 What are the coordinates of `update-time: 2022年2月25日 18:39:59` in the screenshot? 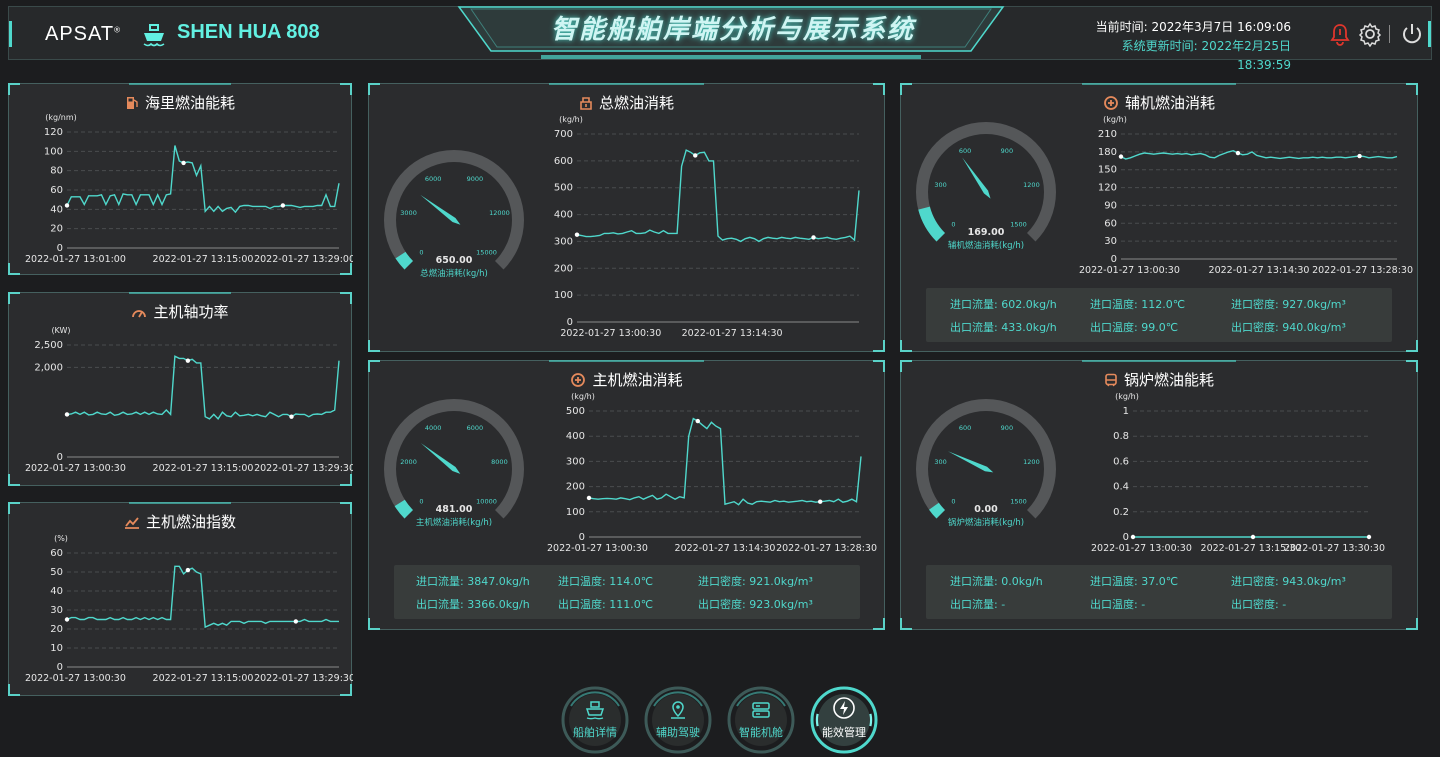 It's located at (1246, 55).